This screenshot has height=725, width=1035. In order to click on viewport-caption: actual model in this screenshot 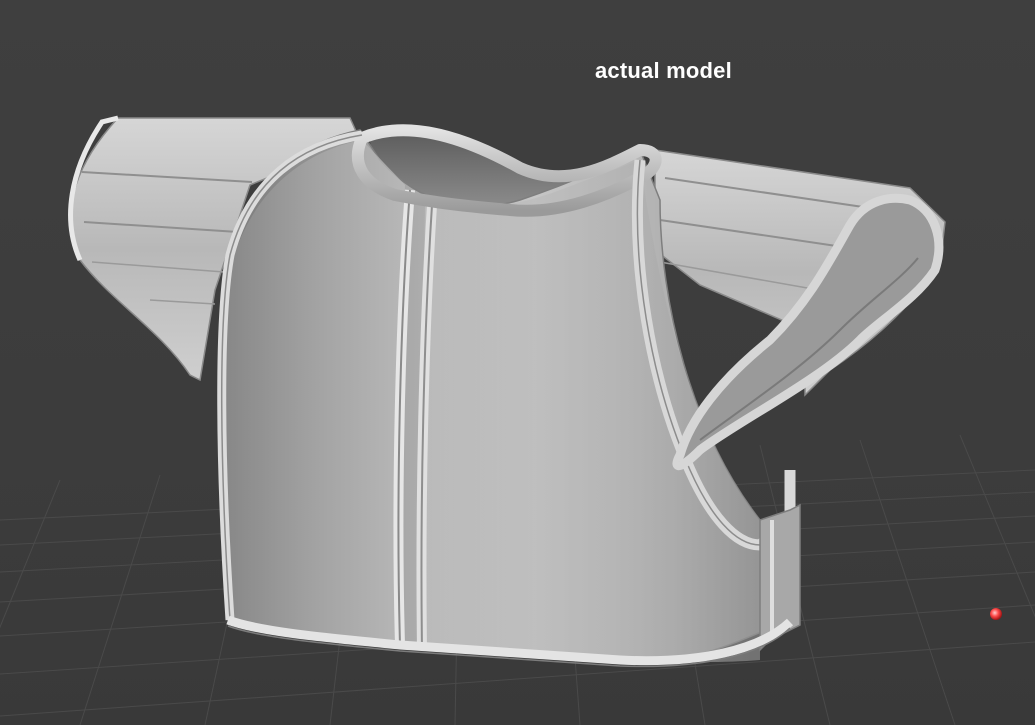, I will do `click(663, 70)`.